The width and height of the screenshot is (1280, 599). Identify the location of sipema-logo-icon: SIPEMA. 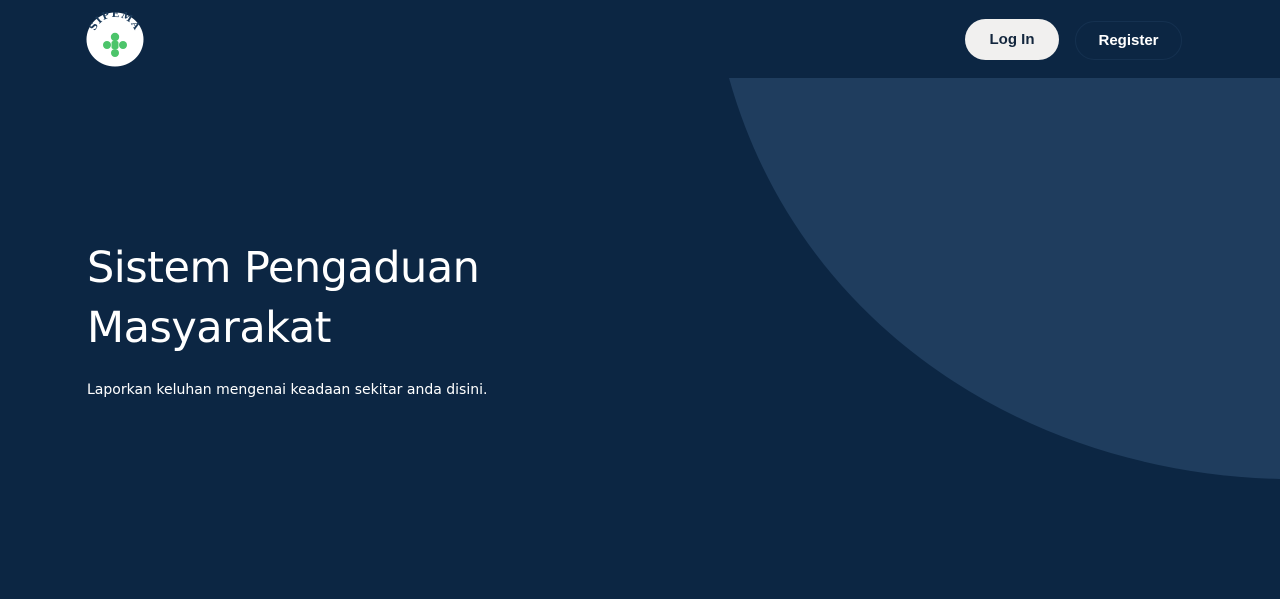
(115, 39).